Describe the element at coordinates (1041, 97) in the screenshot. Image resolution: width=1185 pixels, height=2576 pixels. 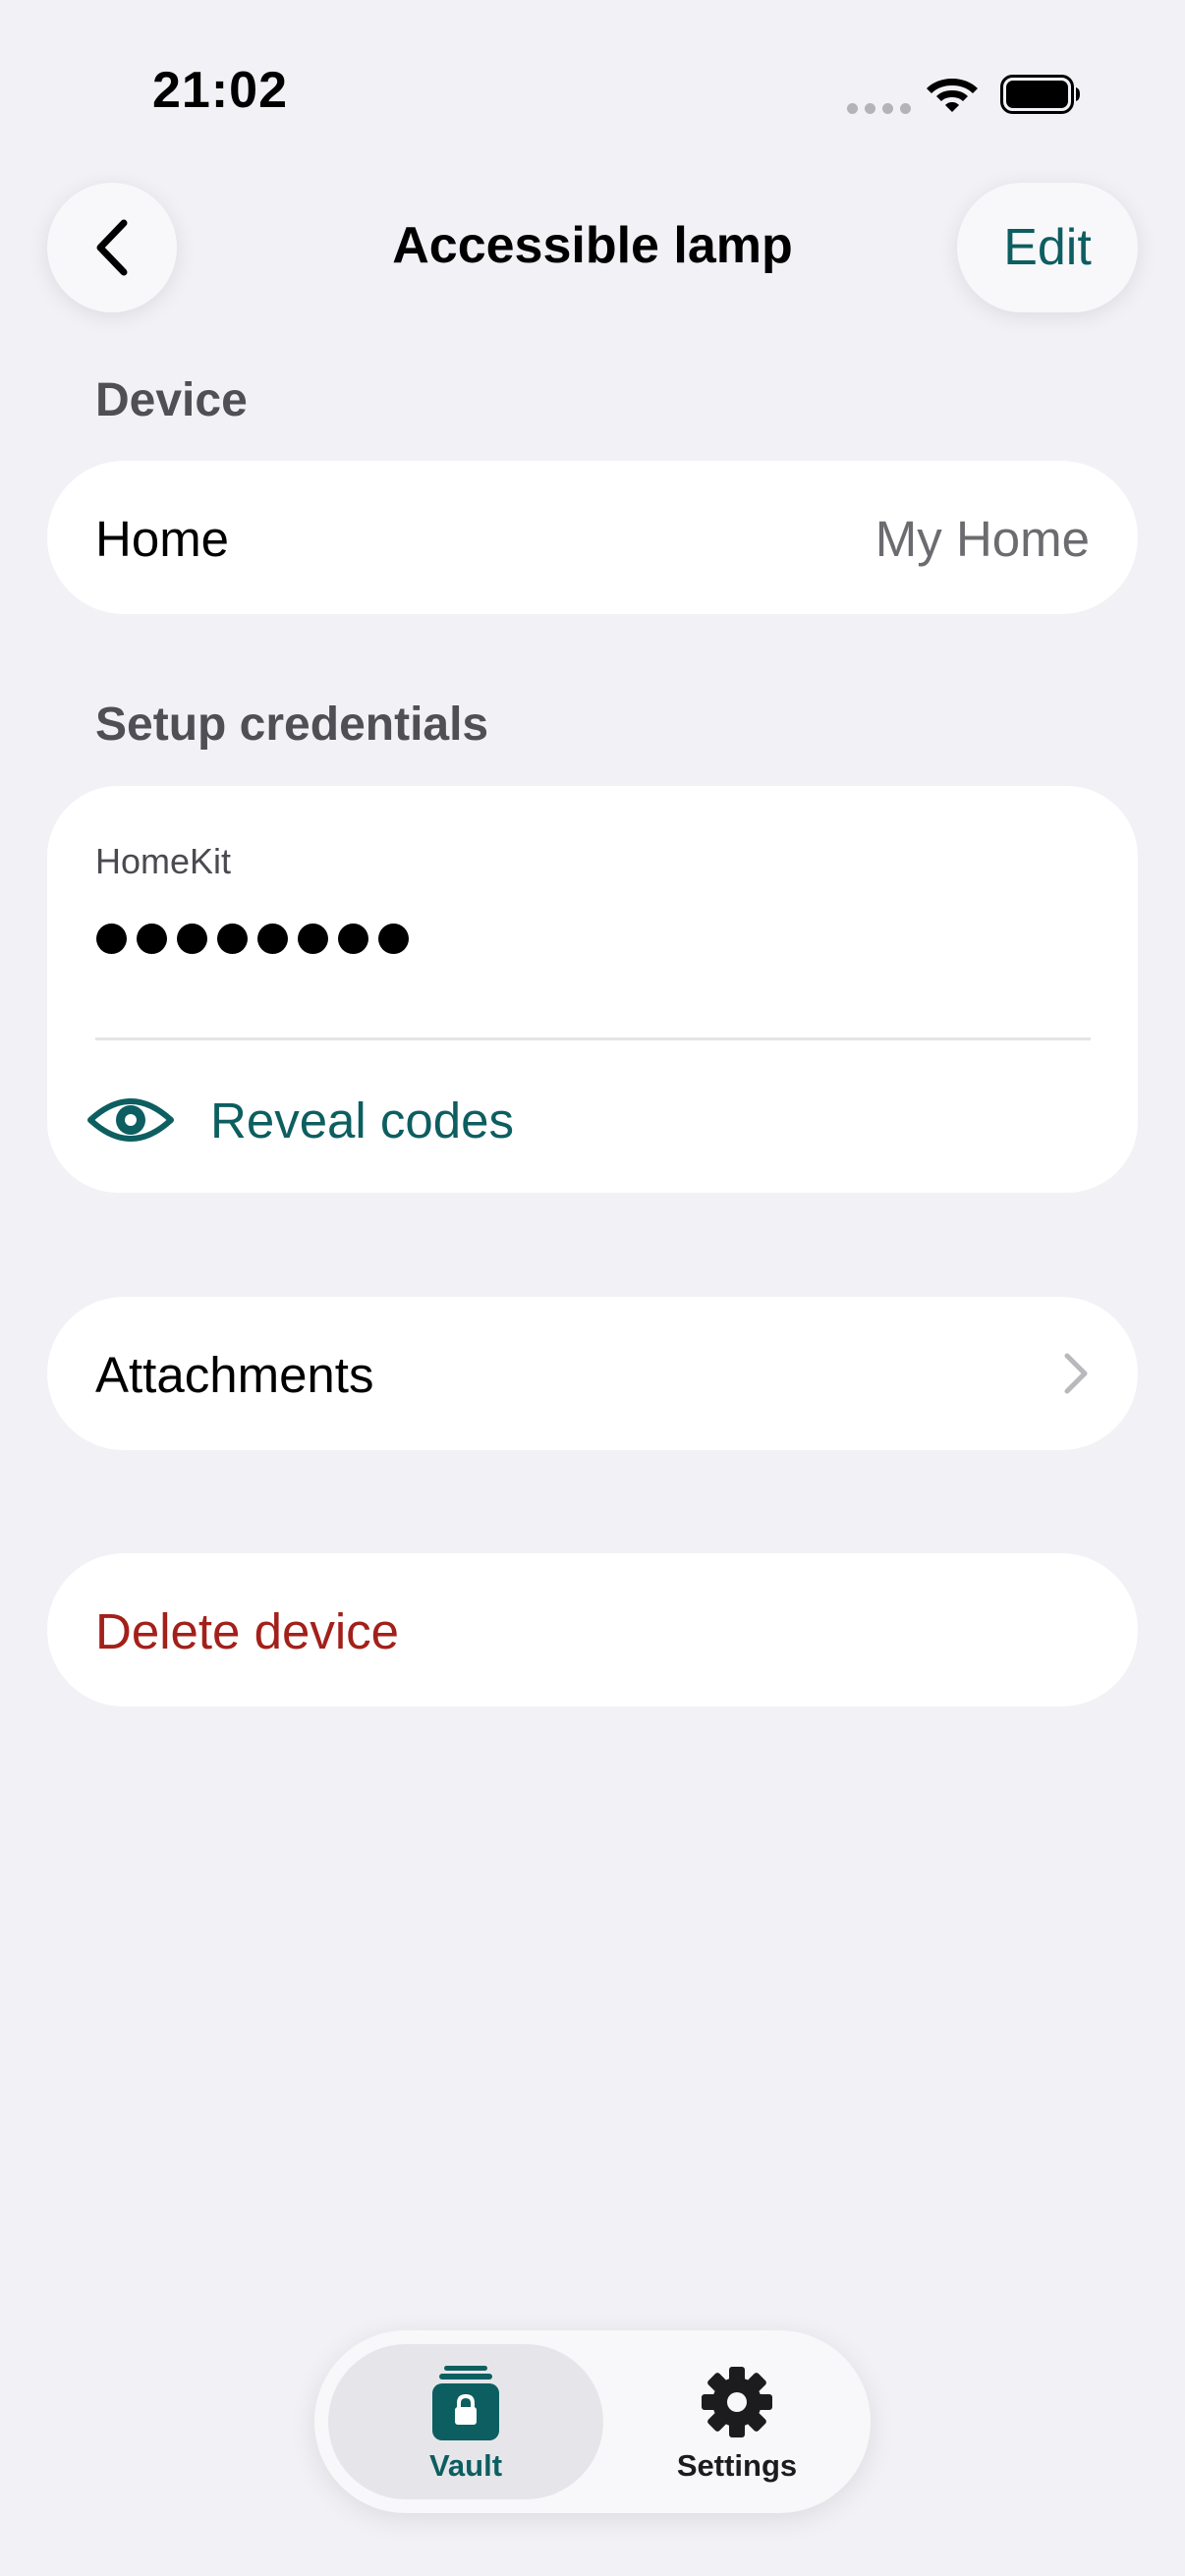
I see `battery-icon` at that location.